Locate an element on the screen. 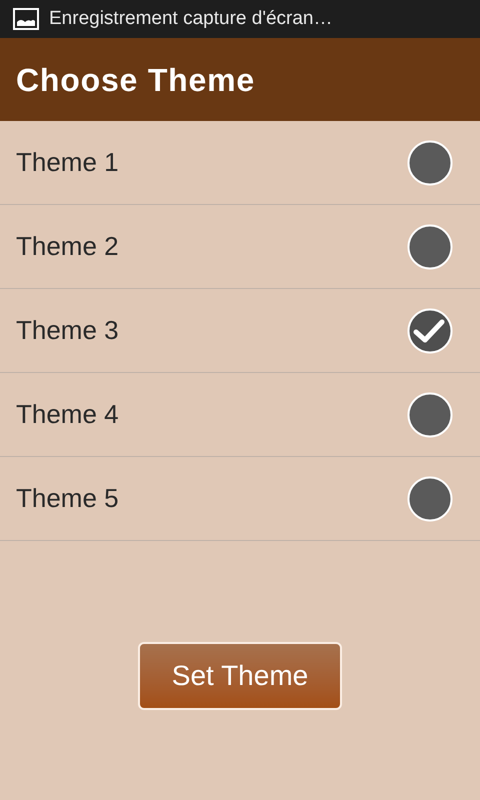  app-title: Choose Theme is located at coordinates (135, 80).